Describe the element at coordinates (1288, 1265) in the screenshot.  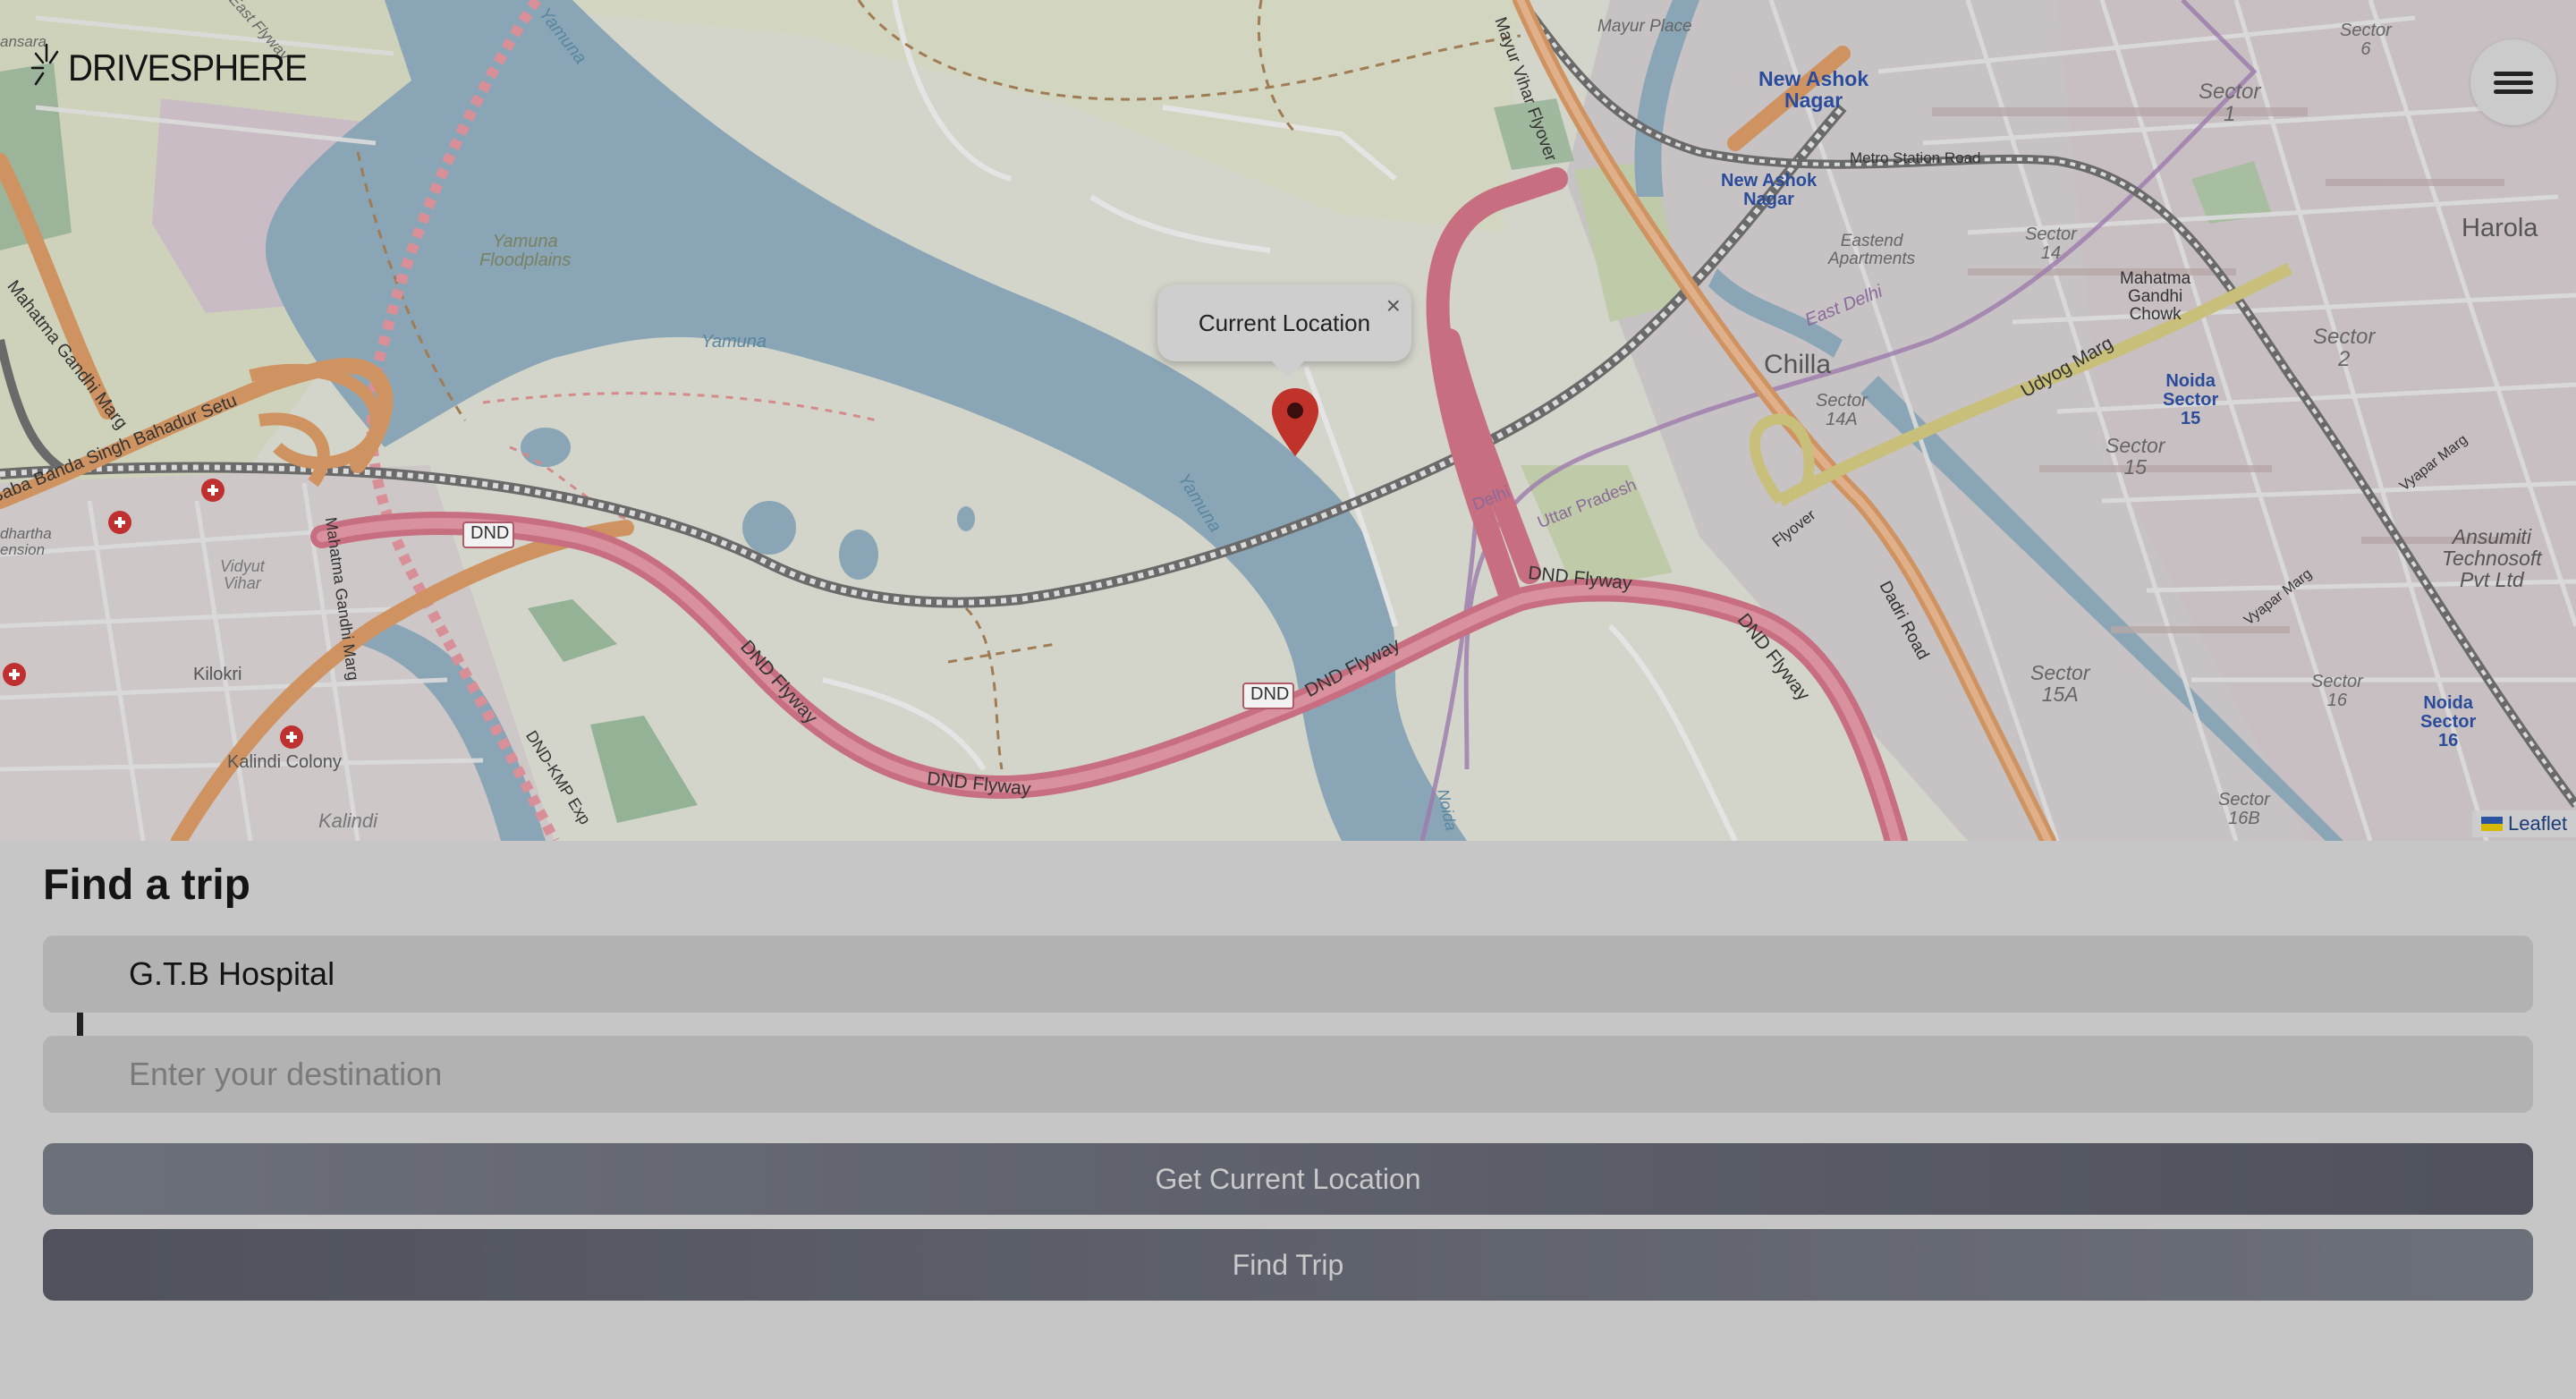
I see `find-trip-button: Find Trip` at that location.